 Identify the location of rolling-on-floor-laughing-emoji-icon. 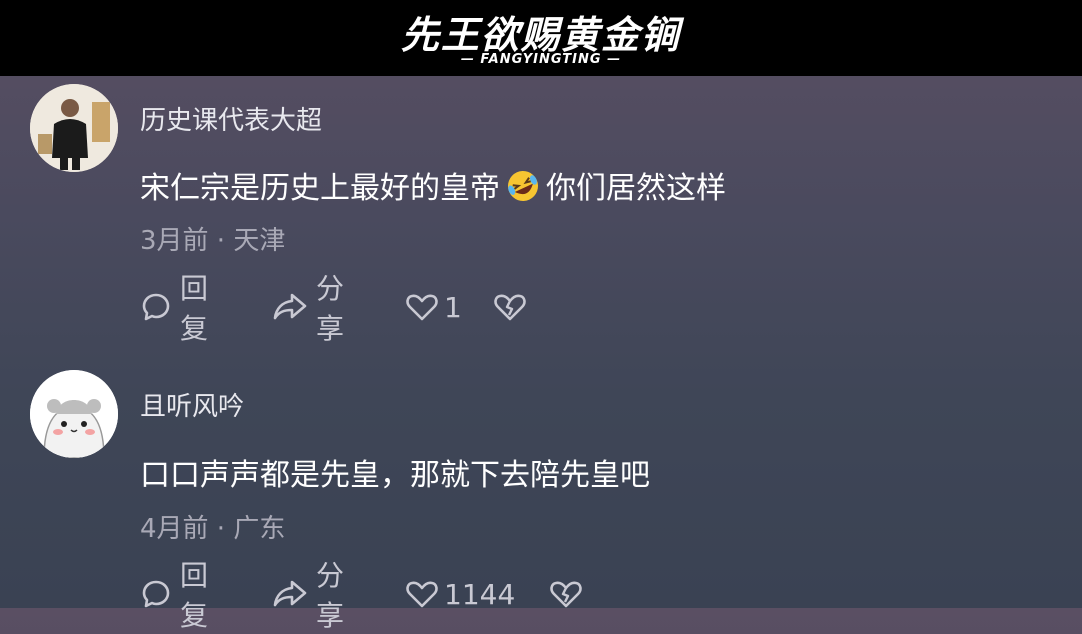
(523, 186).